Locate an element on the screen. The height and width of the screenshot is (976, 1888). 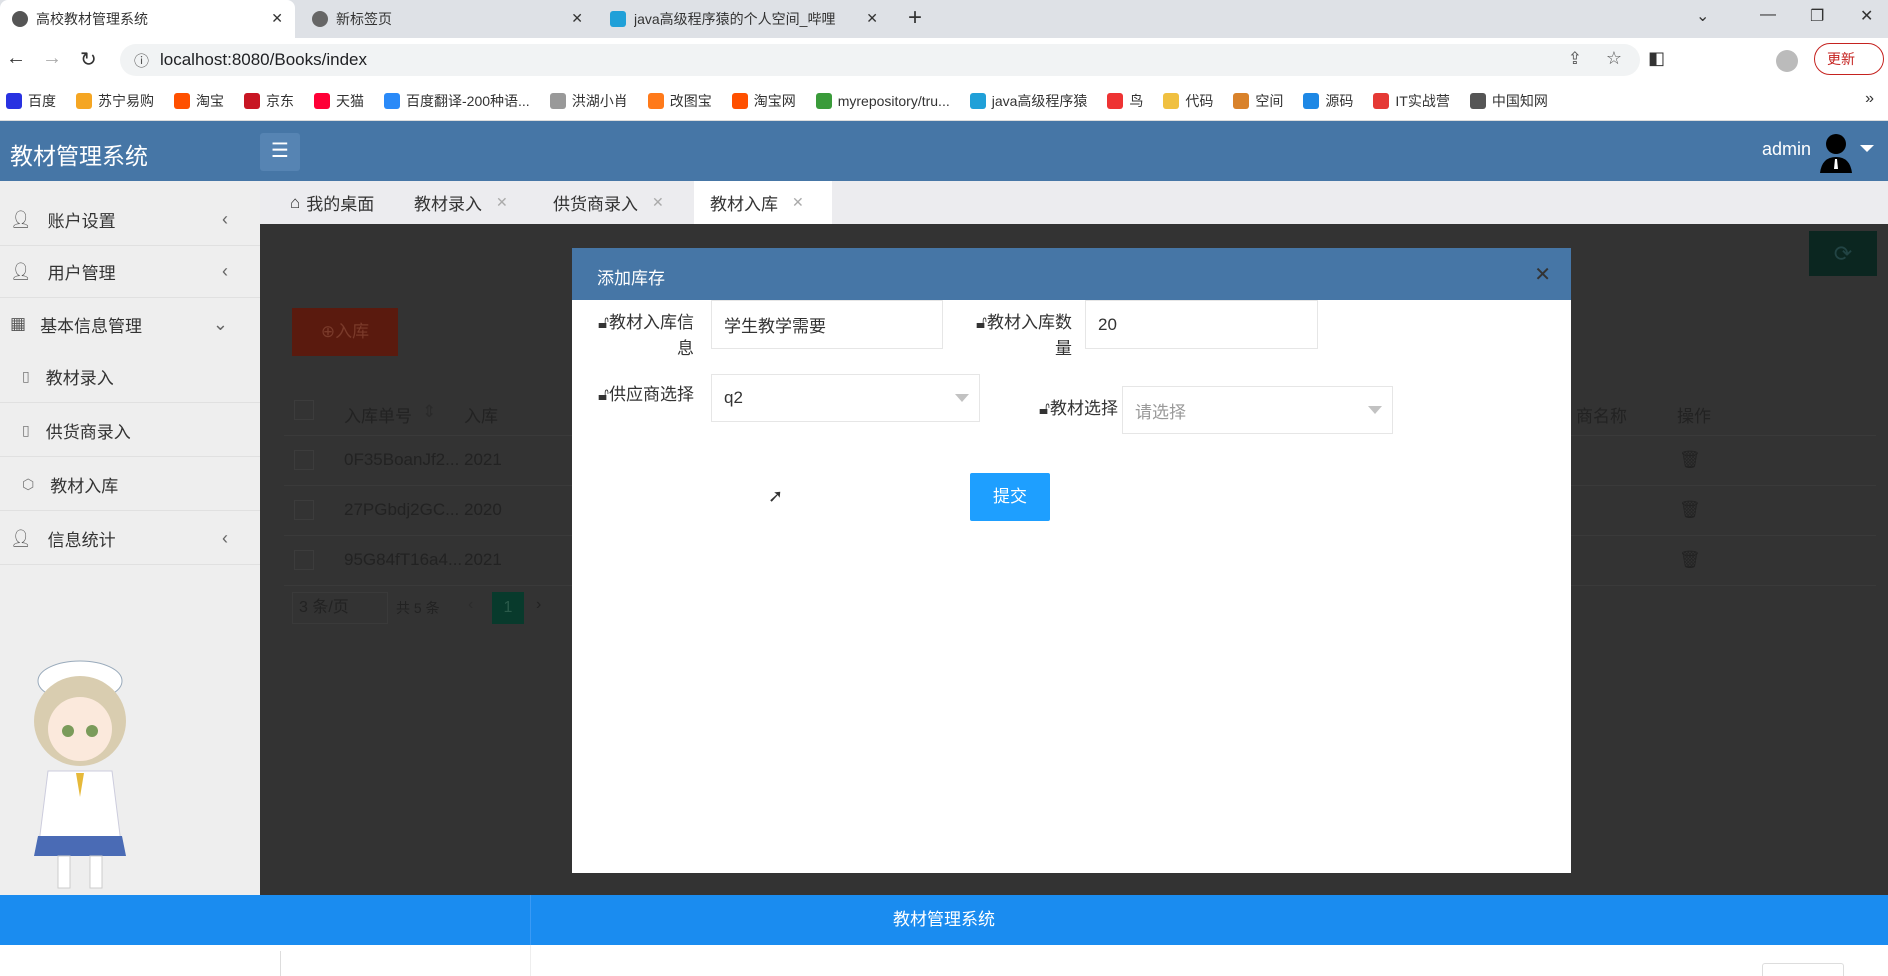
stock-info-input: 学生教学需要 is located at coordinates (827, 324).